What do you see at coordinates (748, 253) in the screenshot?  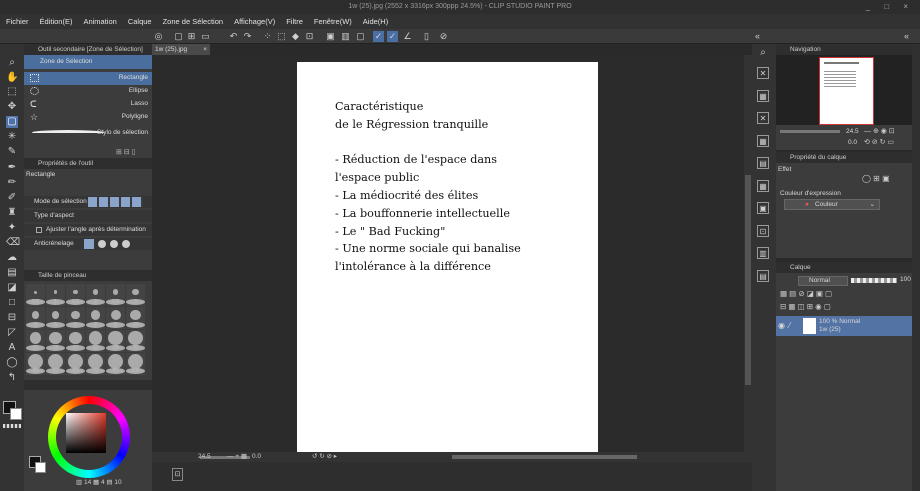 I see `vertical-scrollbar` at bounding box center [748, 253].